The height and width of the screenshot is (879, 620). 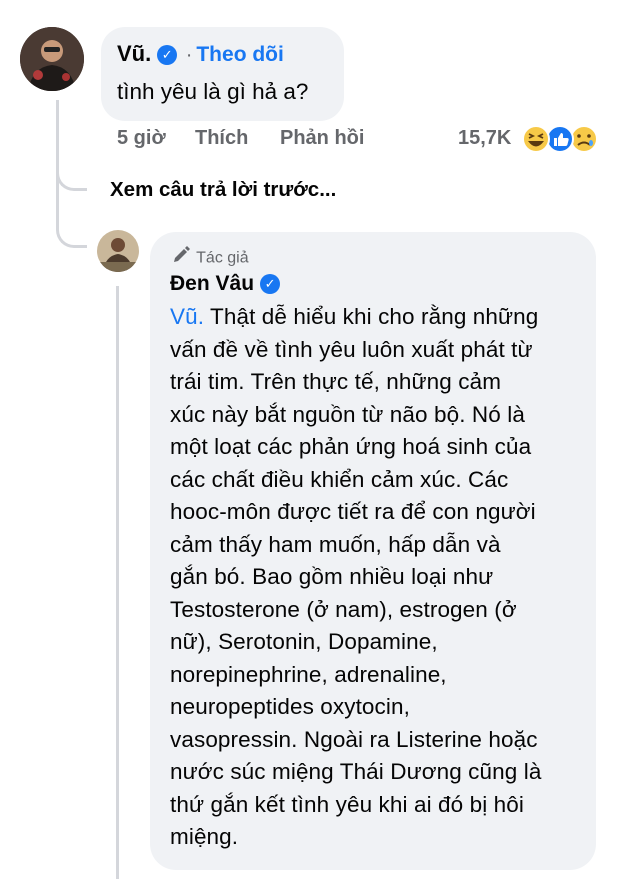 I want to click on reply-header: Đen Vâu ✓, so click(x=225, y=284).